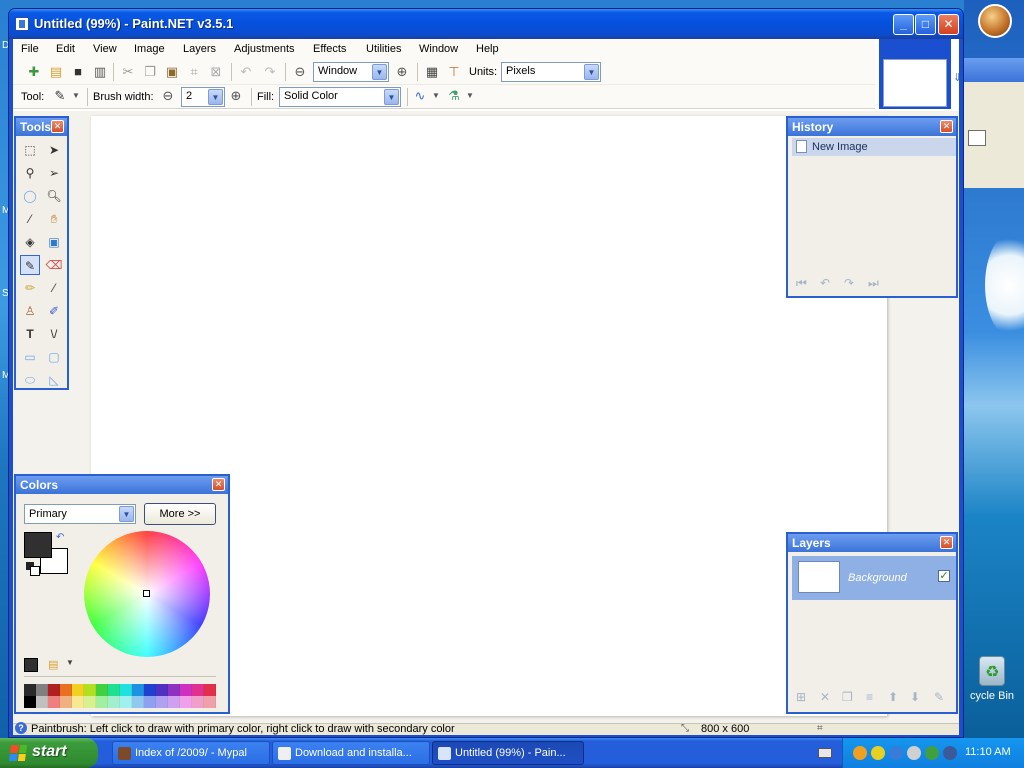 Image resolution: width=1024 pixels, height=768 pixels. What do you see at coordinates (486, 24) in the screenshot?
I see `title-bar: Untitled (99%) - Paint.NET v3.5.1 _ □ ✕` at bounding box center [486, 24].